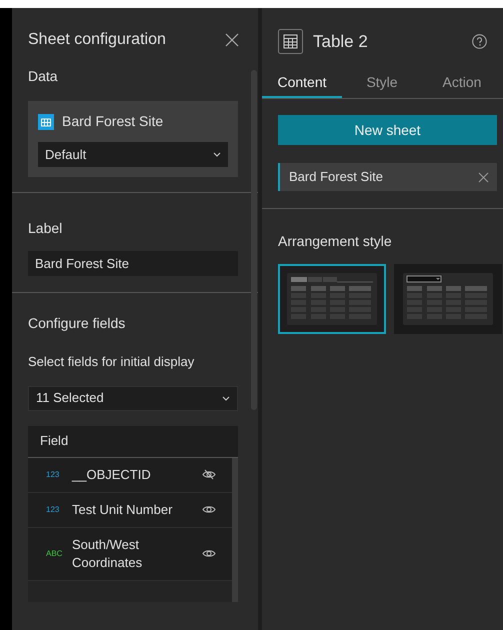  What do you see at coordinates (45, 228) in the screenshot?
I see `section-heading: Label` at bounding box center [45, 228].